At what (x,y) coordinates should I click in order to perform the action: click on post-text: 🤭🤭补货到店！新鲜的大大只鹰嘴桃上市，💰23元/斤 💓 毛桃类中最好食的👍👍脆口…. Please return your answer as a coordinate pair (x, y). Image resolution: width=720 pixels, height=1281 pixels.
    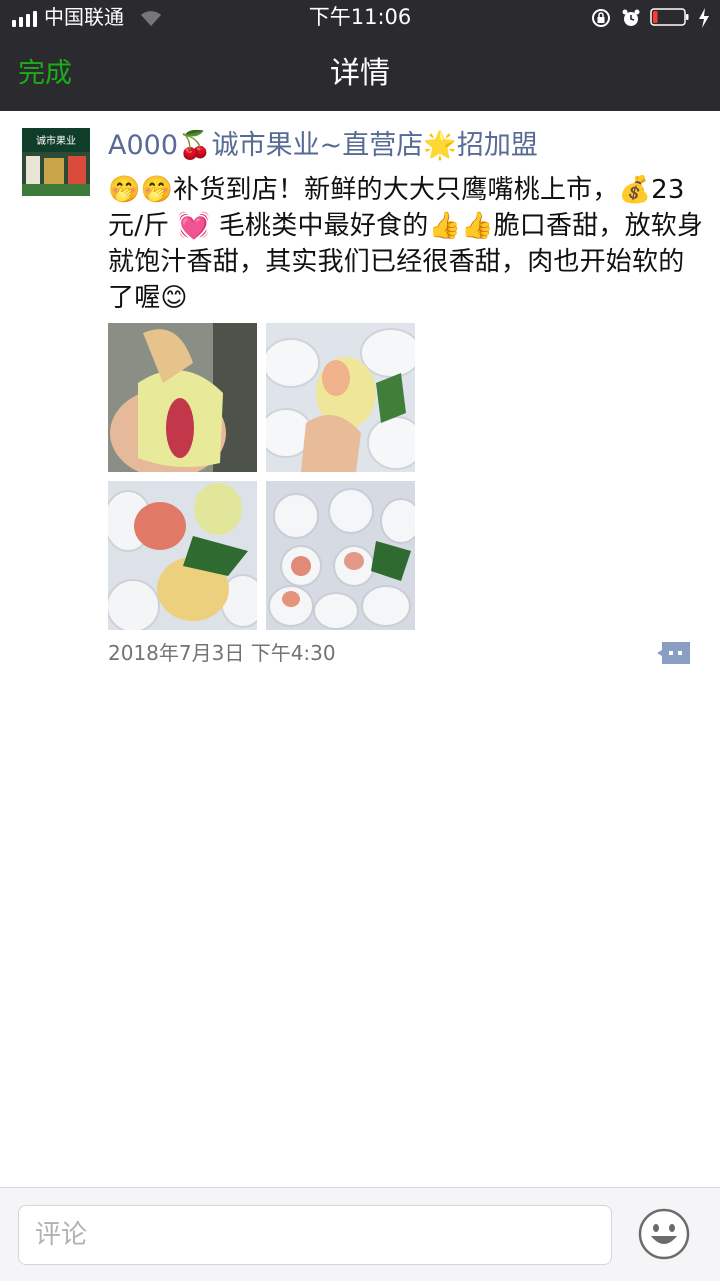
    Looking at the image, I should click on (406, 244).